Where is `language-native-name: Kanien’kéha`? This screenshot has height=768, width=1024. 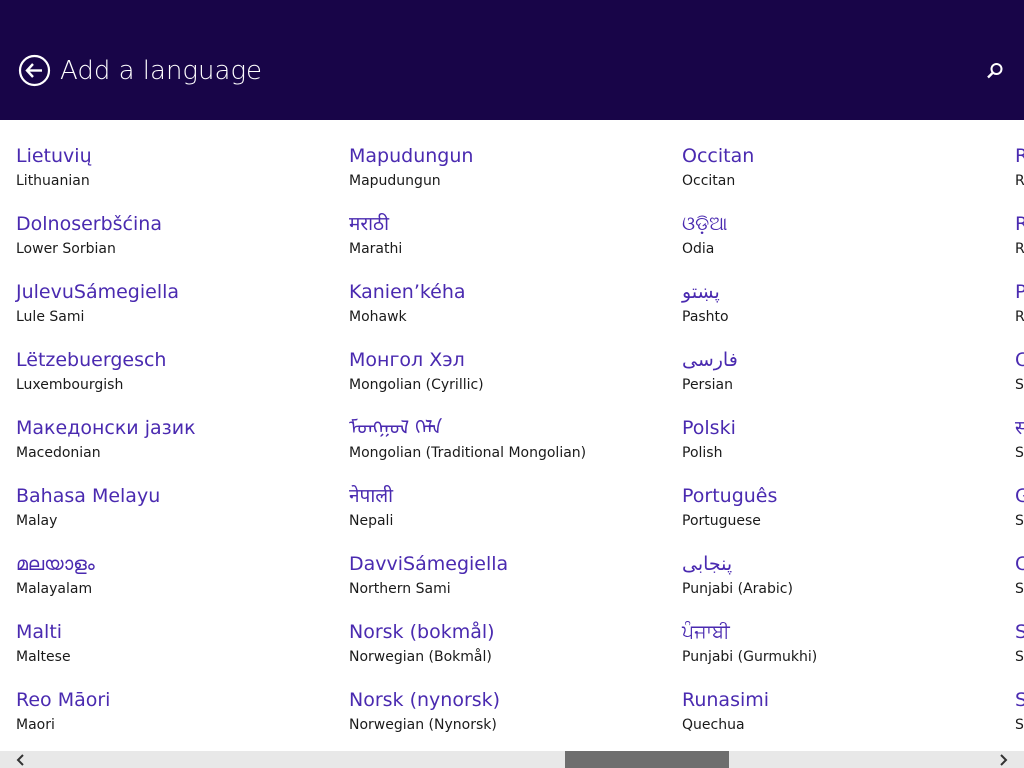 language-native-name: Kanien’kéha is located at coordinates (407, 292).